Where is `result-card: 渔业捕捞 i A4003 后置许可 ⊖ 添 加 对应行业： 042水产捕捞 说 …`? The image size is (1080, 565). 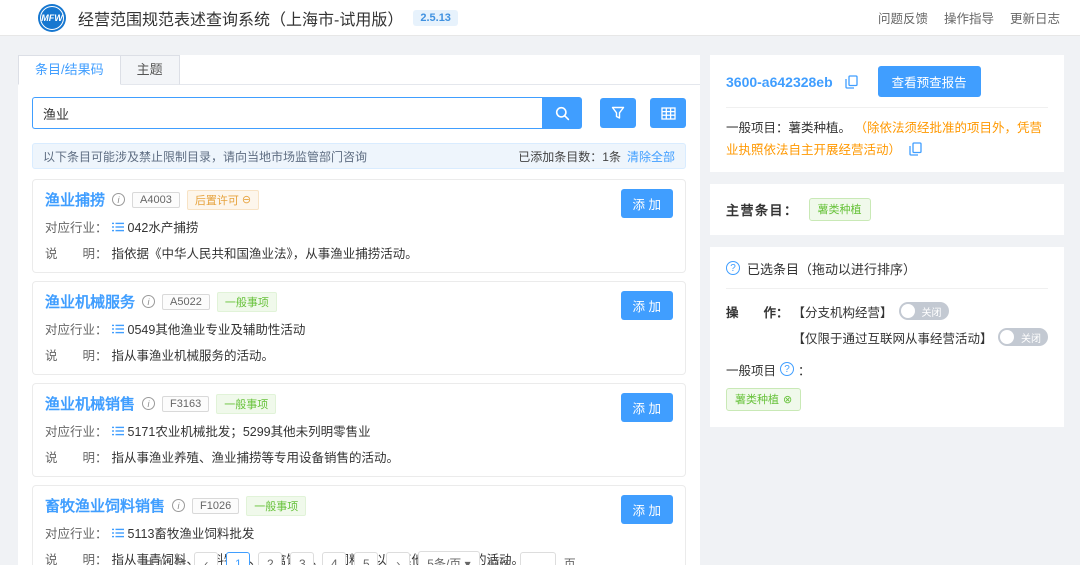
result-card: 渔业捕捞 i A4003 后置许可 ⊖ 添 加 对应行业： 042水产捕捞 说 … is located at coordinates (359, 226).